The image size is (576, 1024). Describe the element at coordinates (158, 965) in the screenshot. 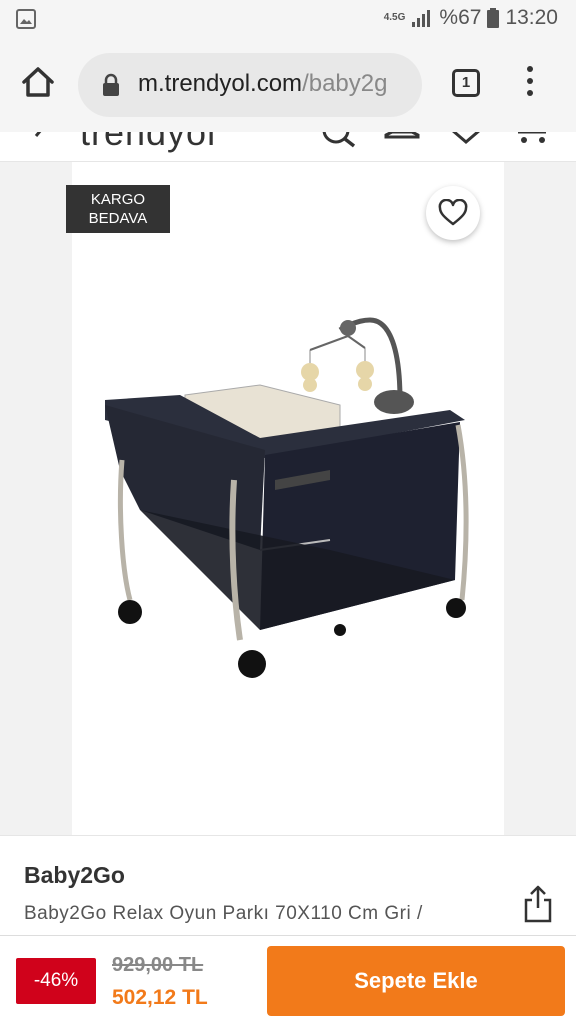

I see `original-price: 929,00 TL` at that location.